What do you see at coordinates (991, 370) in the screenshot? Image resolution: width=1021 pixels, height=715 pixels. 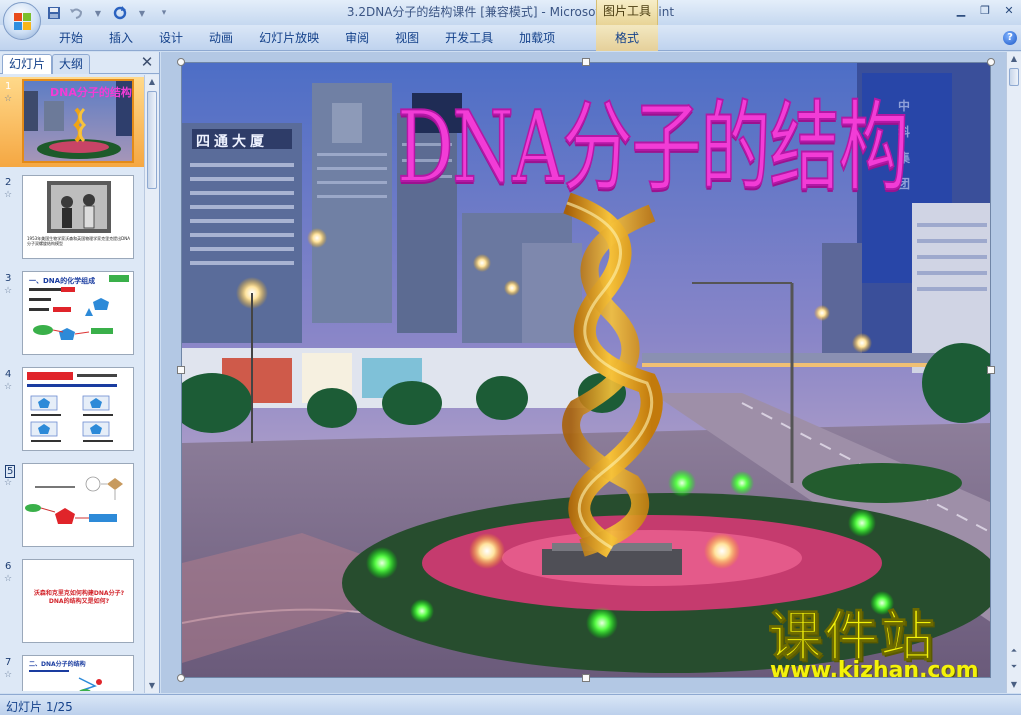 I see `resize-handle-right` at bounding box center [991, 370].